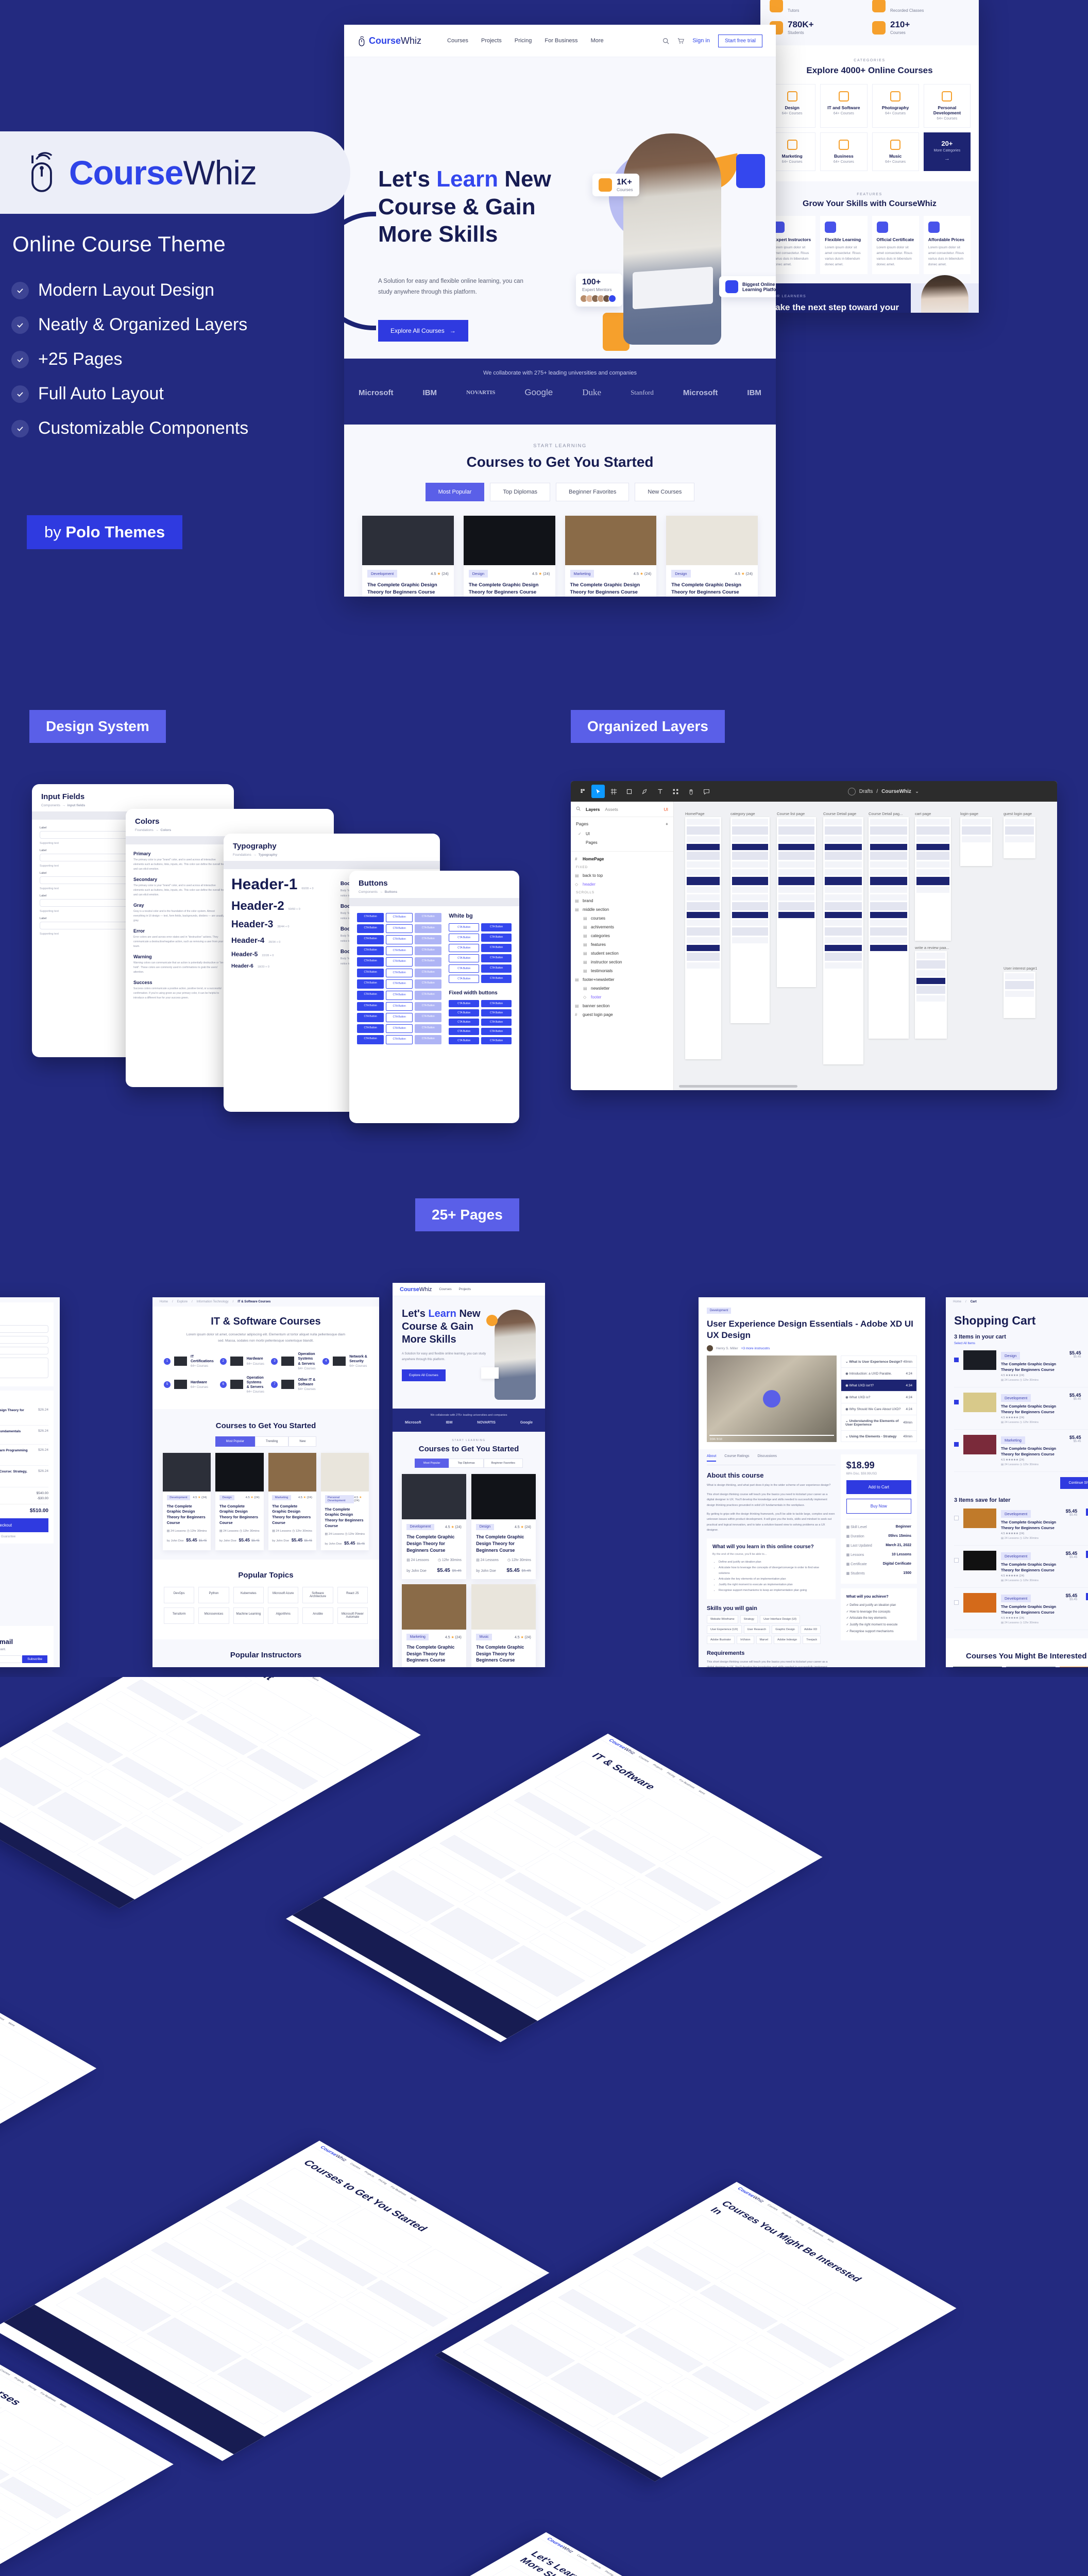  I want to click on topic-0: DevOps, so click(179, 1595).